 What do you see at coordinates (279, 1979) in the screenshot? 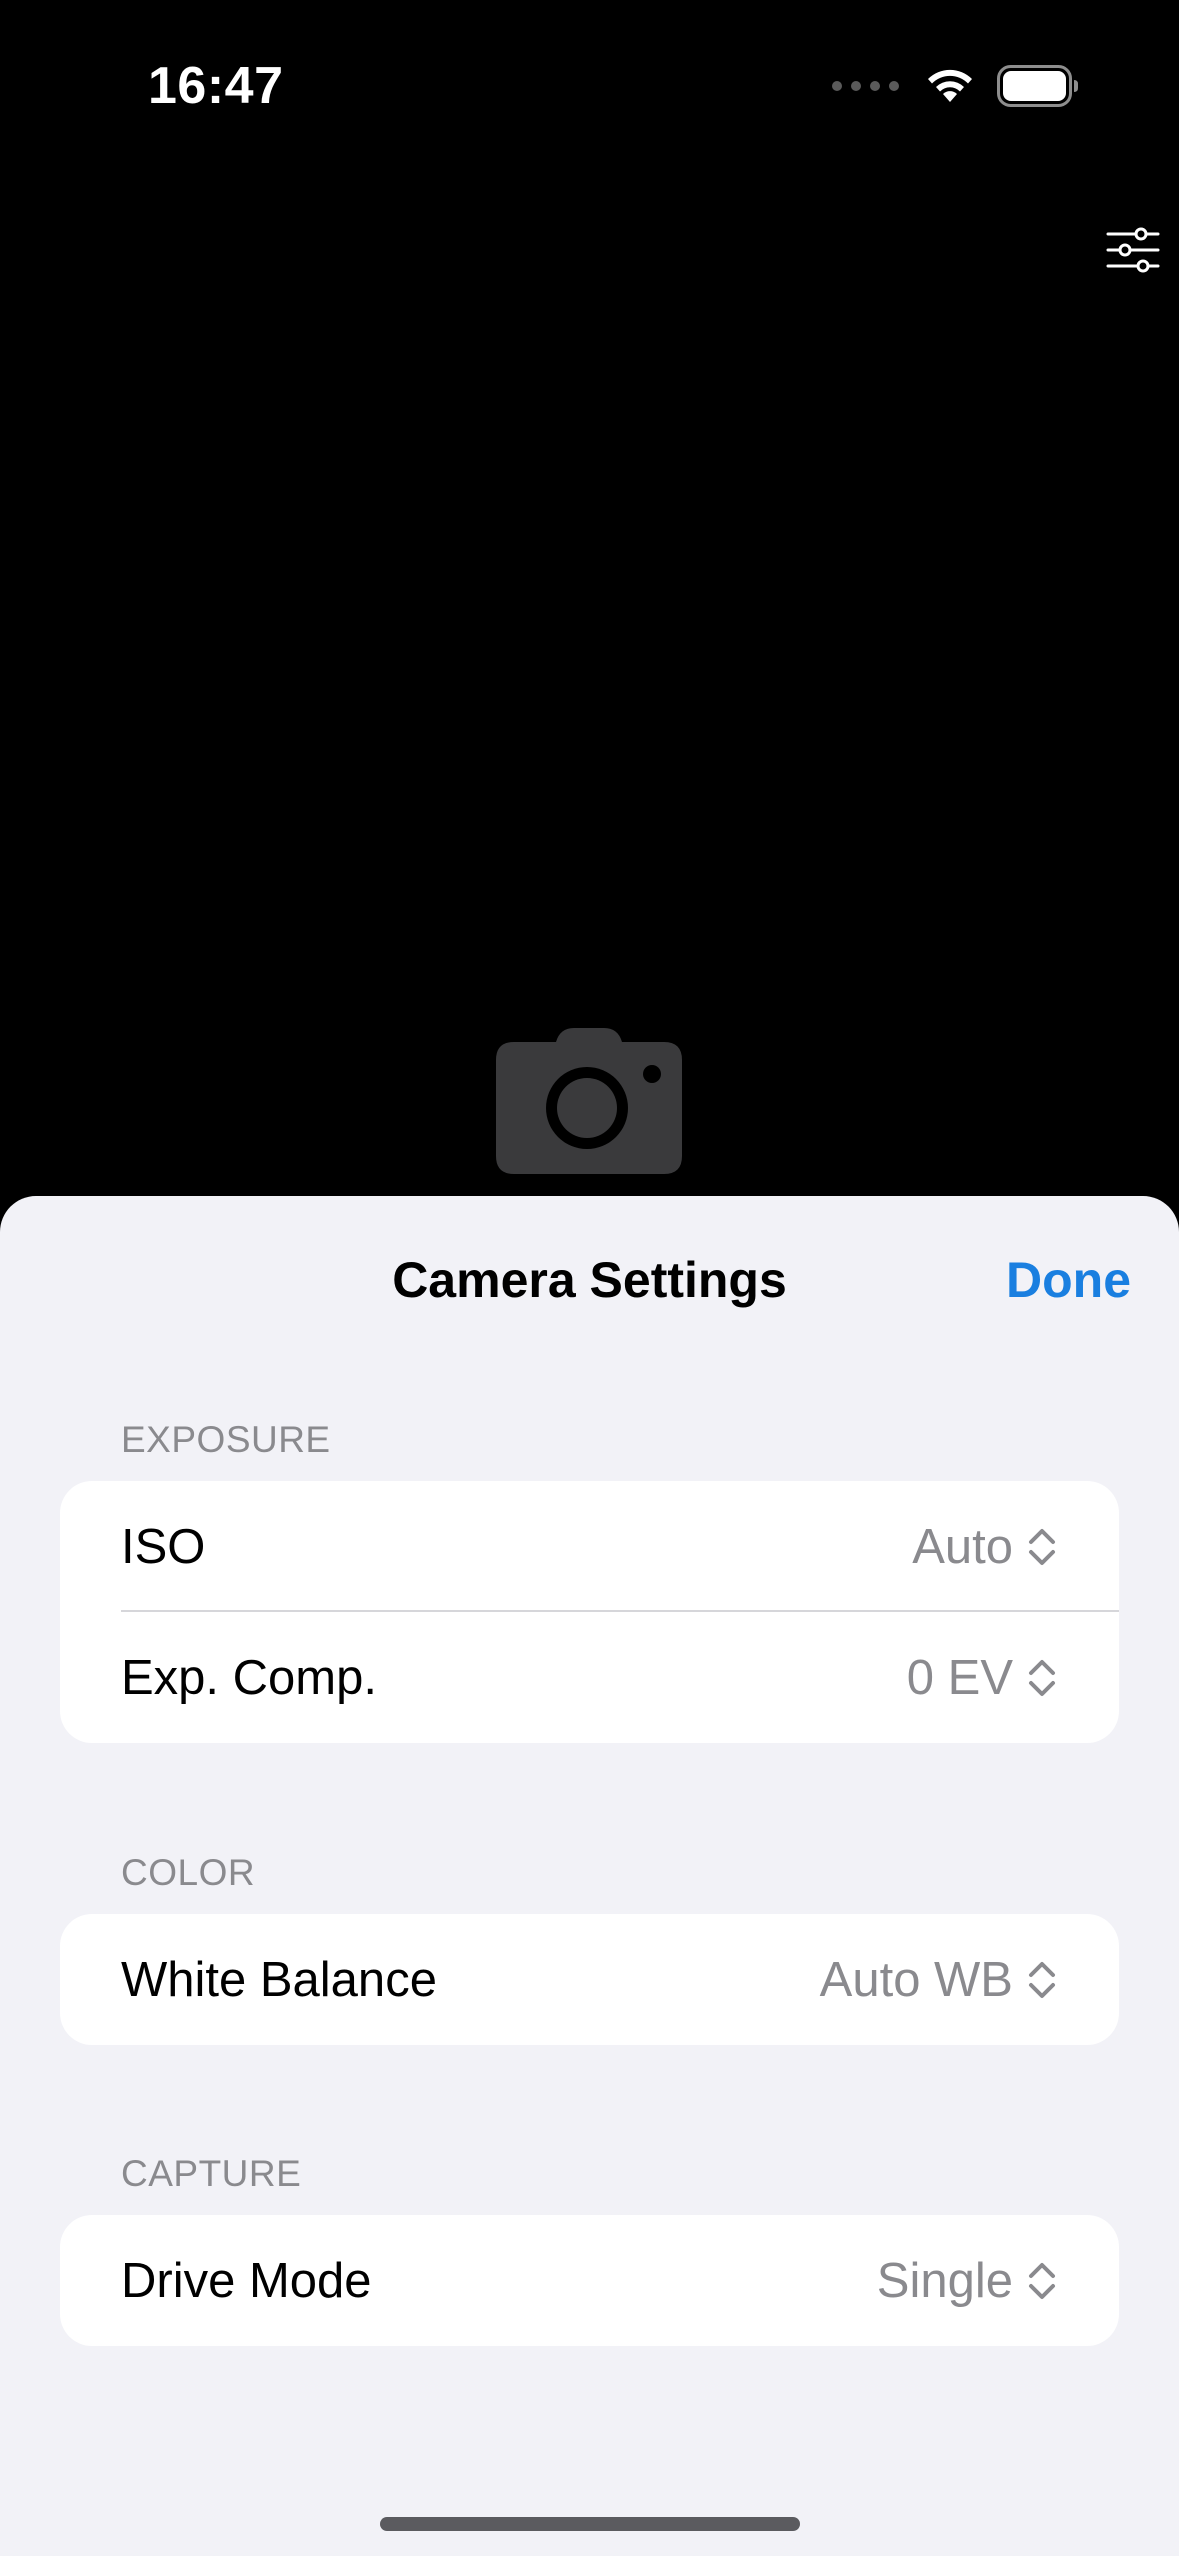
I see `white-balance-label: White Balance` at bounding box center [279, 1979].